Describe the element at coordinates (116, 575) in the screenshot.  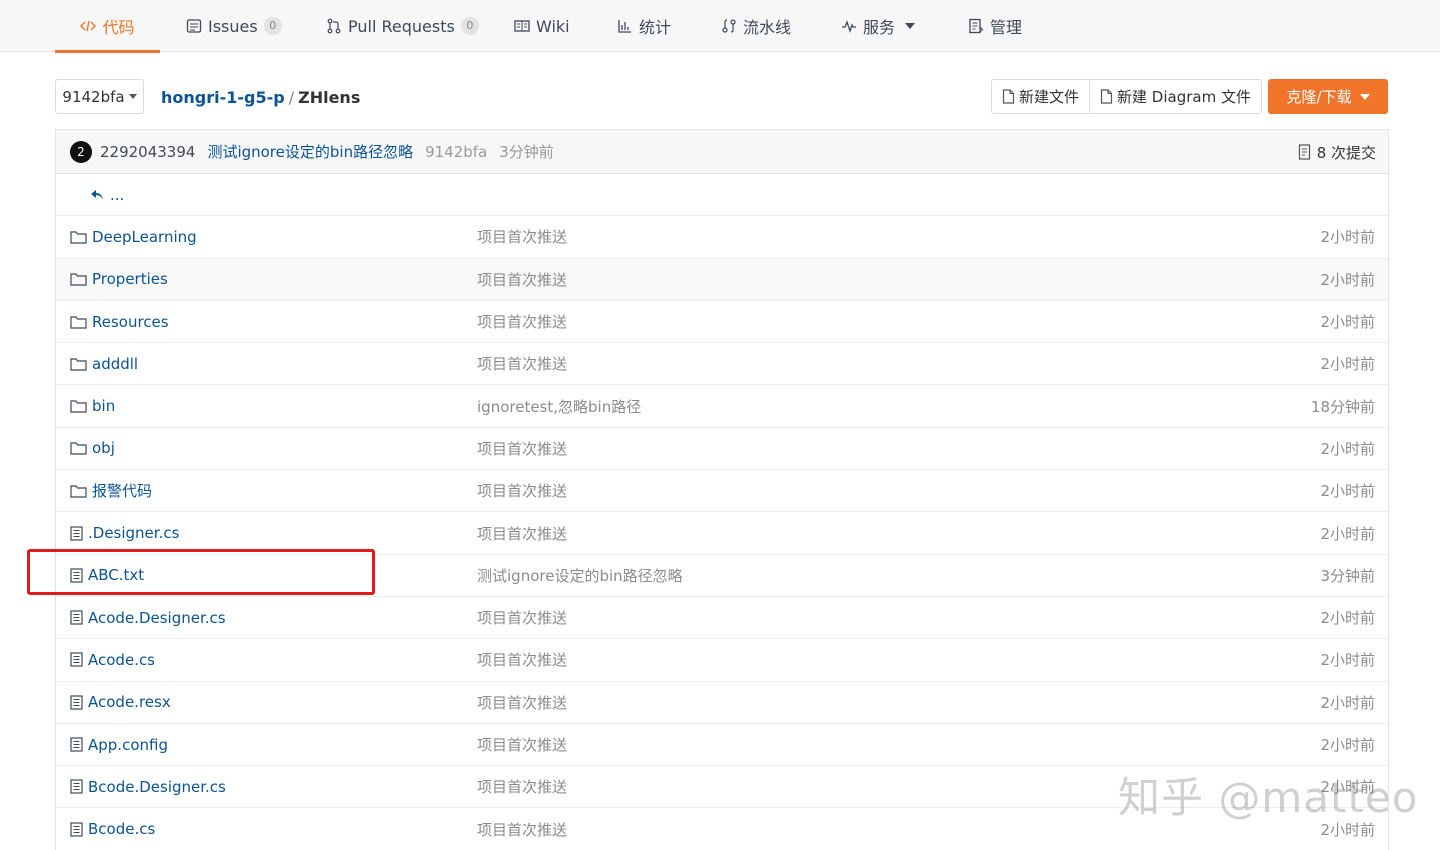
I see `file-name: ABC.txt` at that location.